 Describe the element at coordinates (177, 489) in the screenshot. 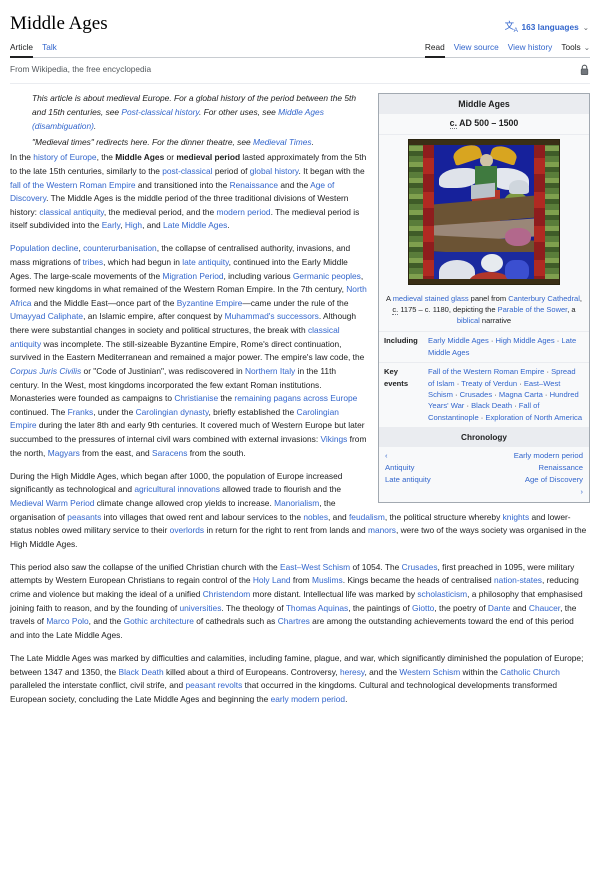

I see `article-link: agricultural innovations` at that location.